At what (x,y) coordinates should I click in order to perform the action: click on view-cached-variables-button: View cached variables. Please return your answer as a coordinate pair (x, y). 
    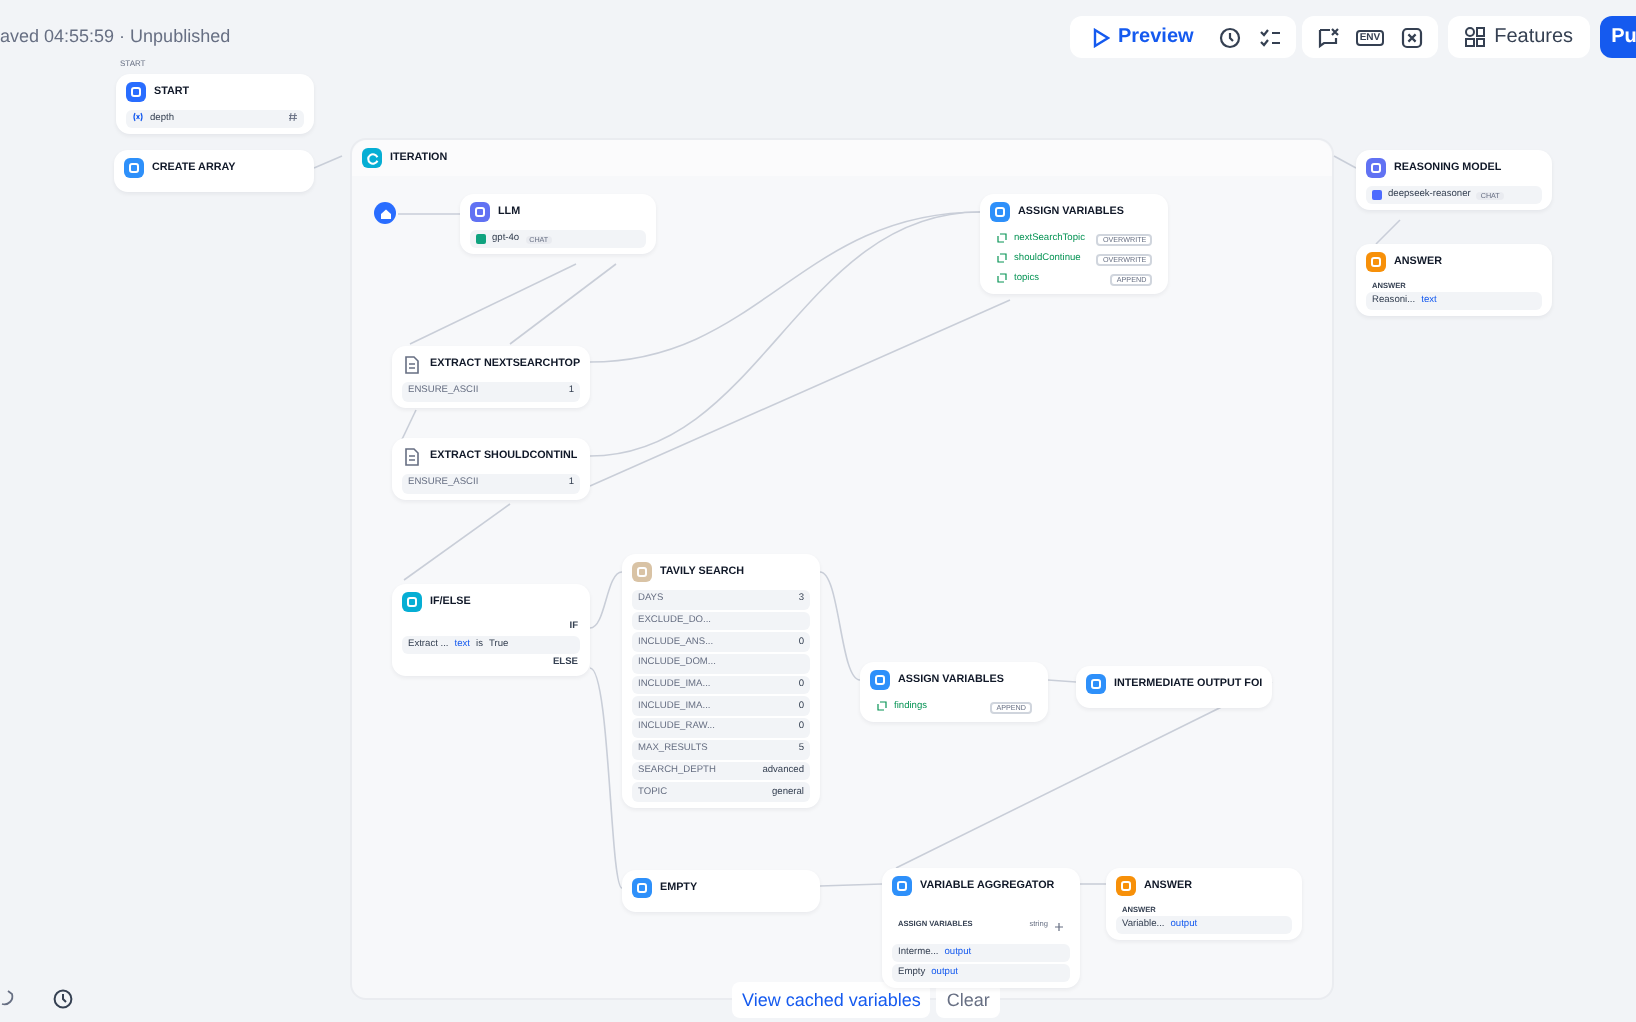
    Looking at the image, I should click on (831, 1000).